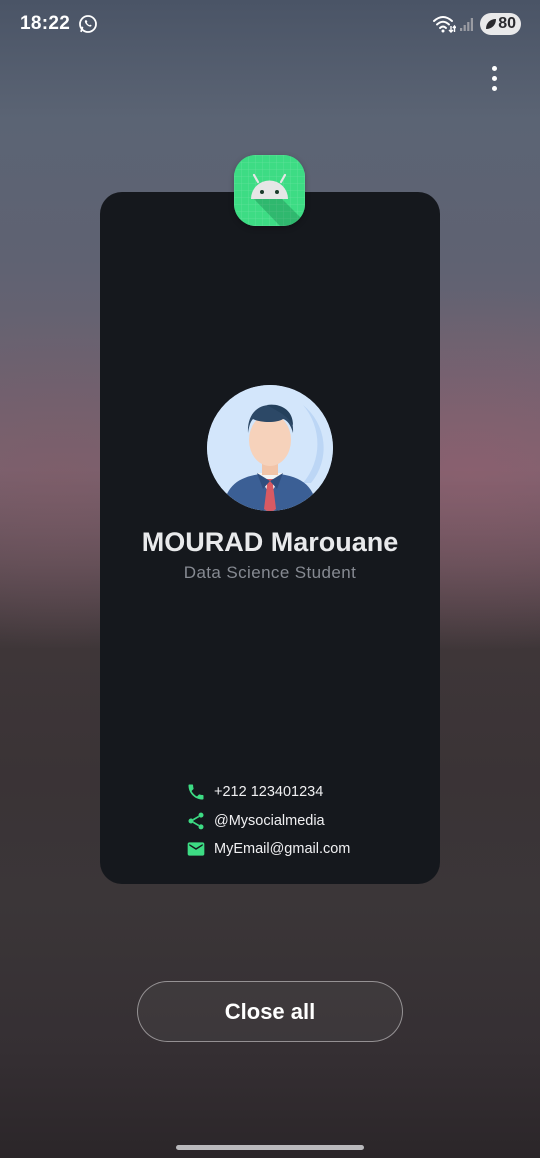 This screenshot has width=540, height=1158. I want to click on profile-title: Data Science Student, so click(270, 572).